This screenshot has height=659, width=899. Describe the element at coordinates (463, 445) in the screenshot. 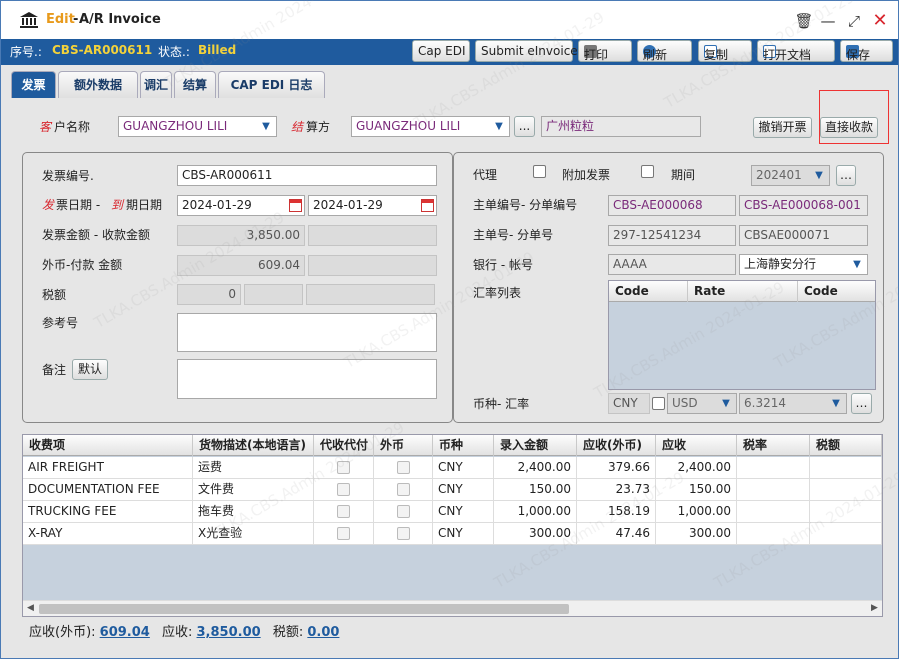

I see `col-currency: 币种` at that location.